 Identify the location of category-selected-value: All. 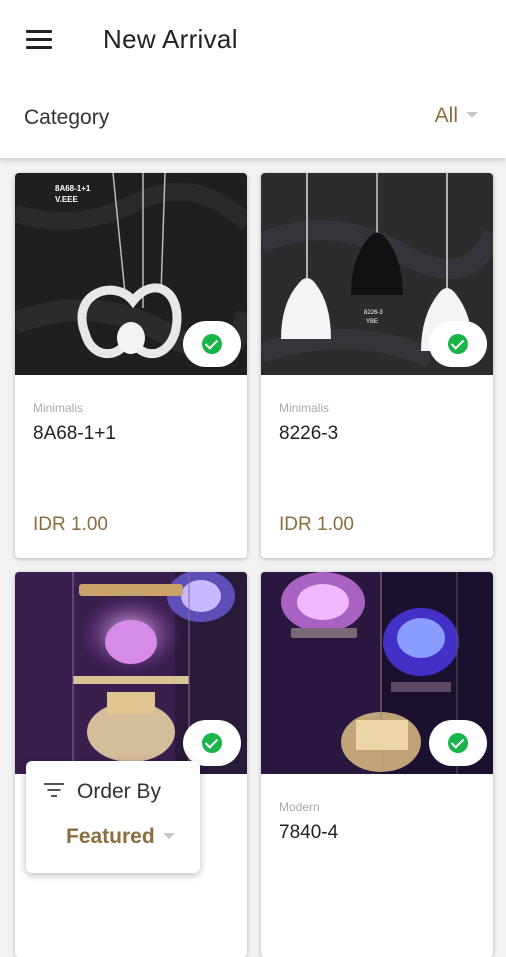
(446, 115).